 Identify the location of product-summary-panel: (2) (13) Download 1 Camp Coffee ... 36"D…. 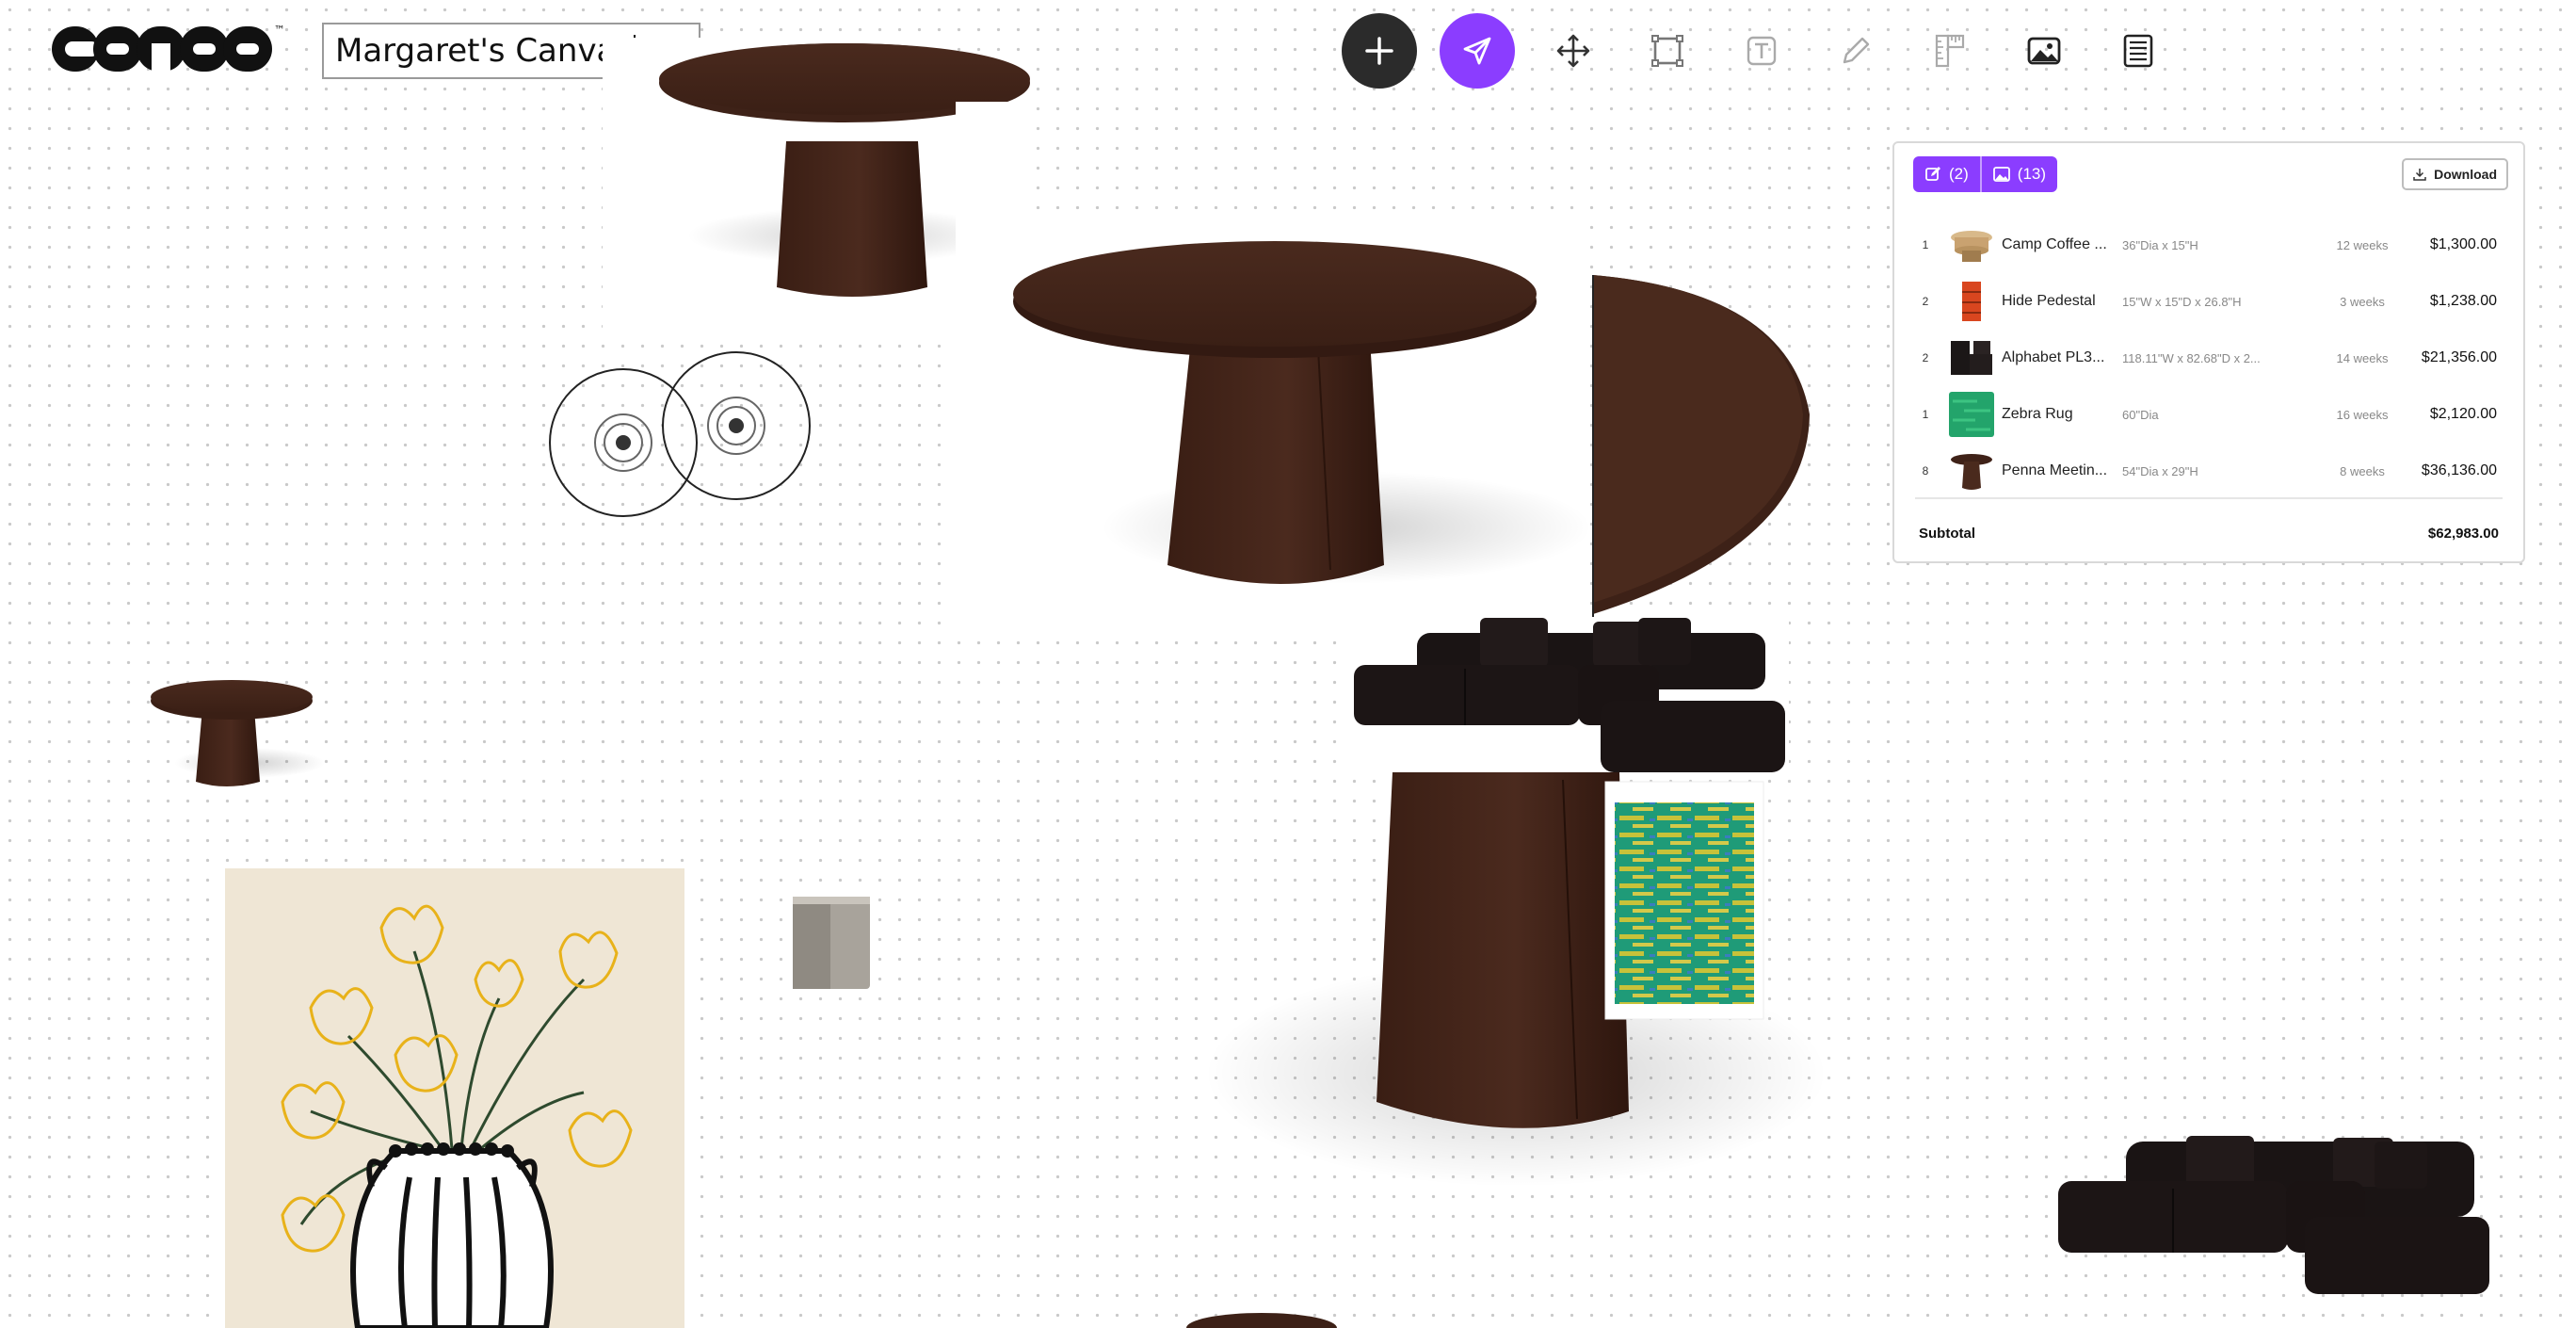
(2208, 352).